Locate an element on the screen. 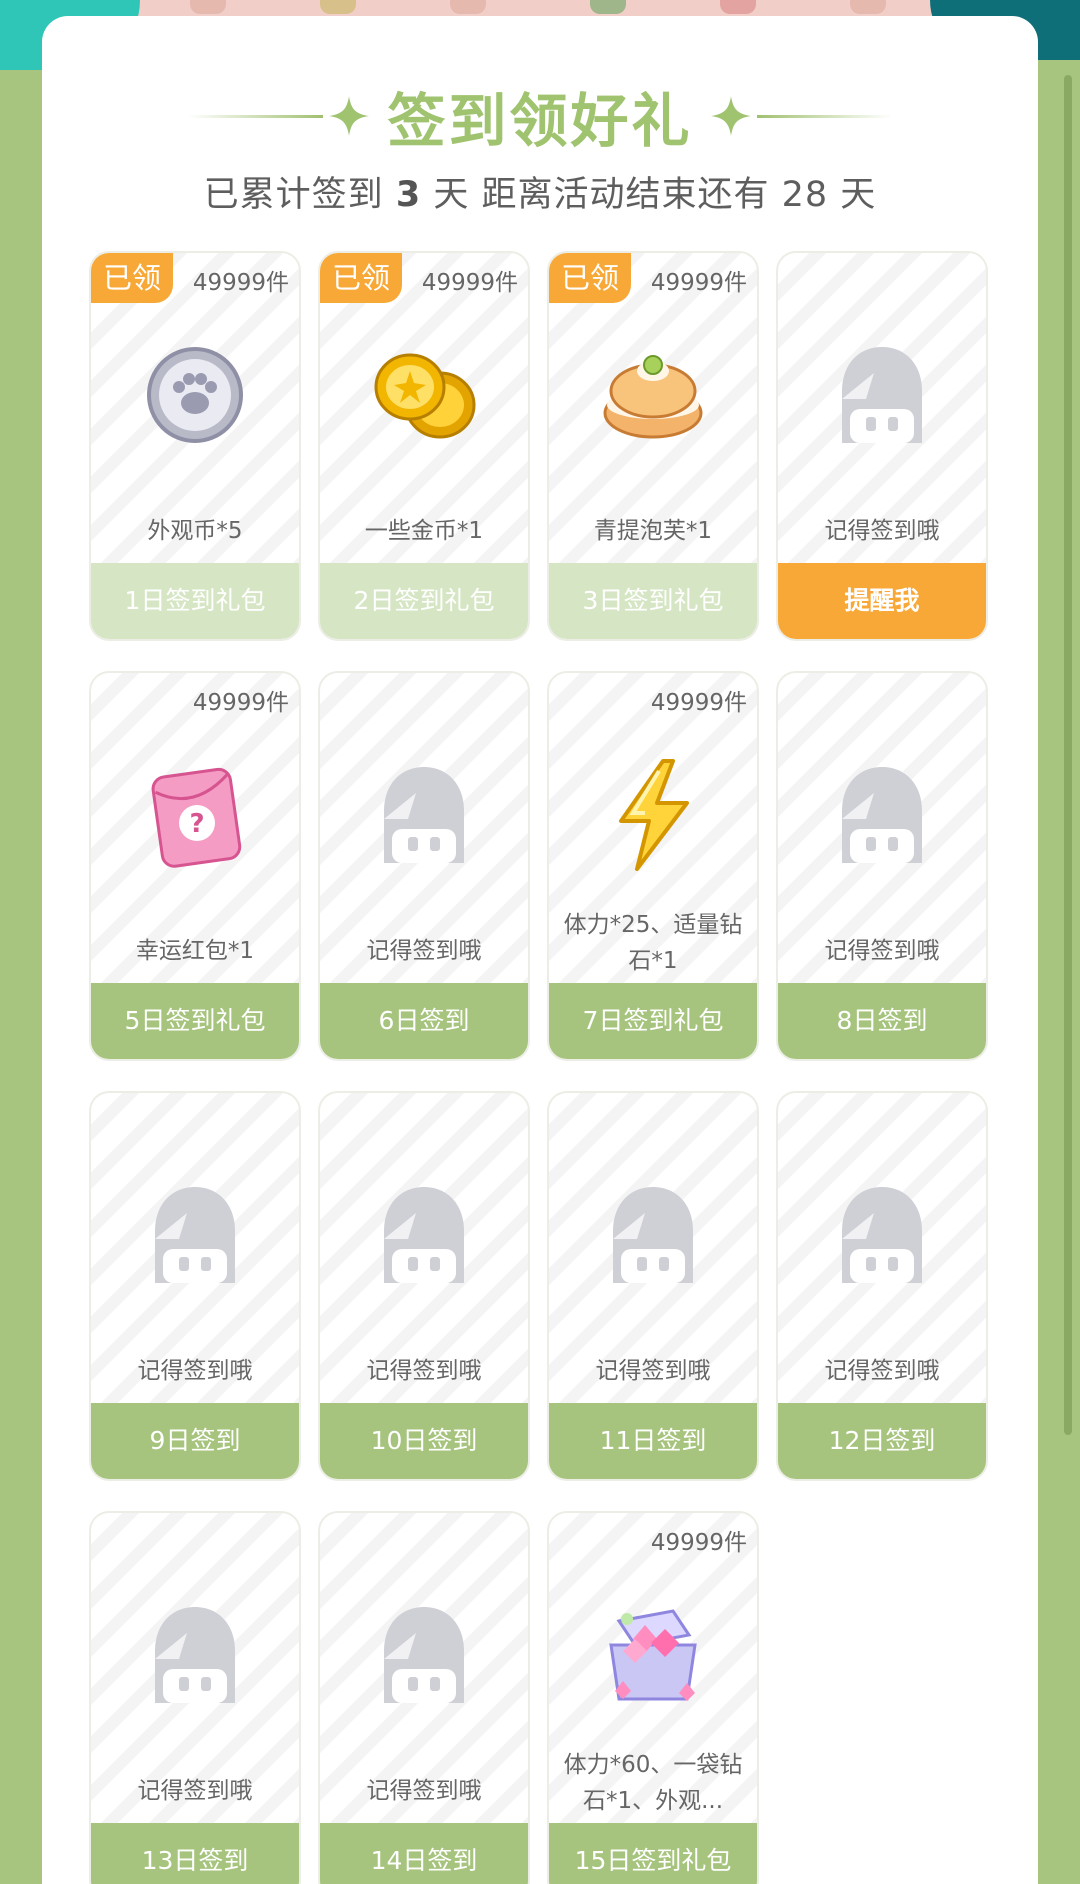 Image resolution: width=1080 pixels, height=1884 pixels. reward-name: 外观币*5 is located at coordinates (195, 531).